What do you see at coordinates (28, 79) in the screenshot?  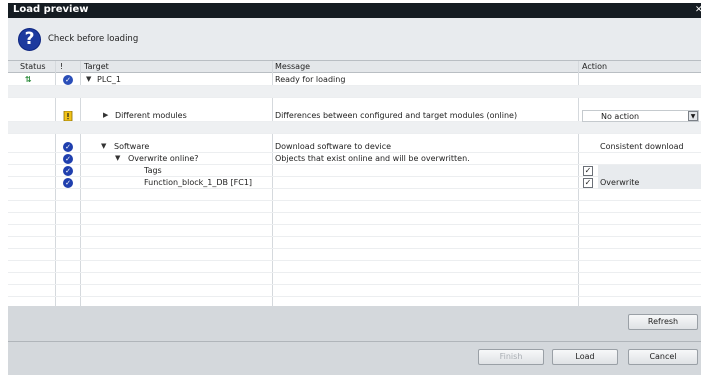 I see `device-online-icon: ⇅` at bounding box center [28, 79].